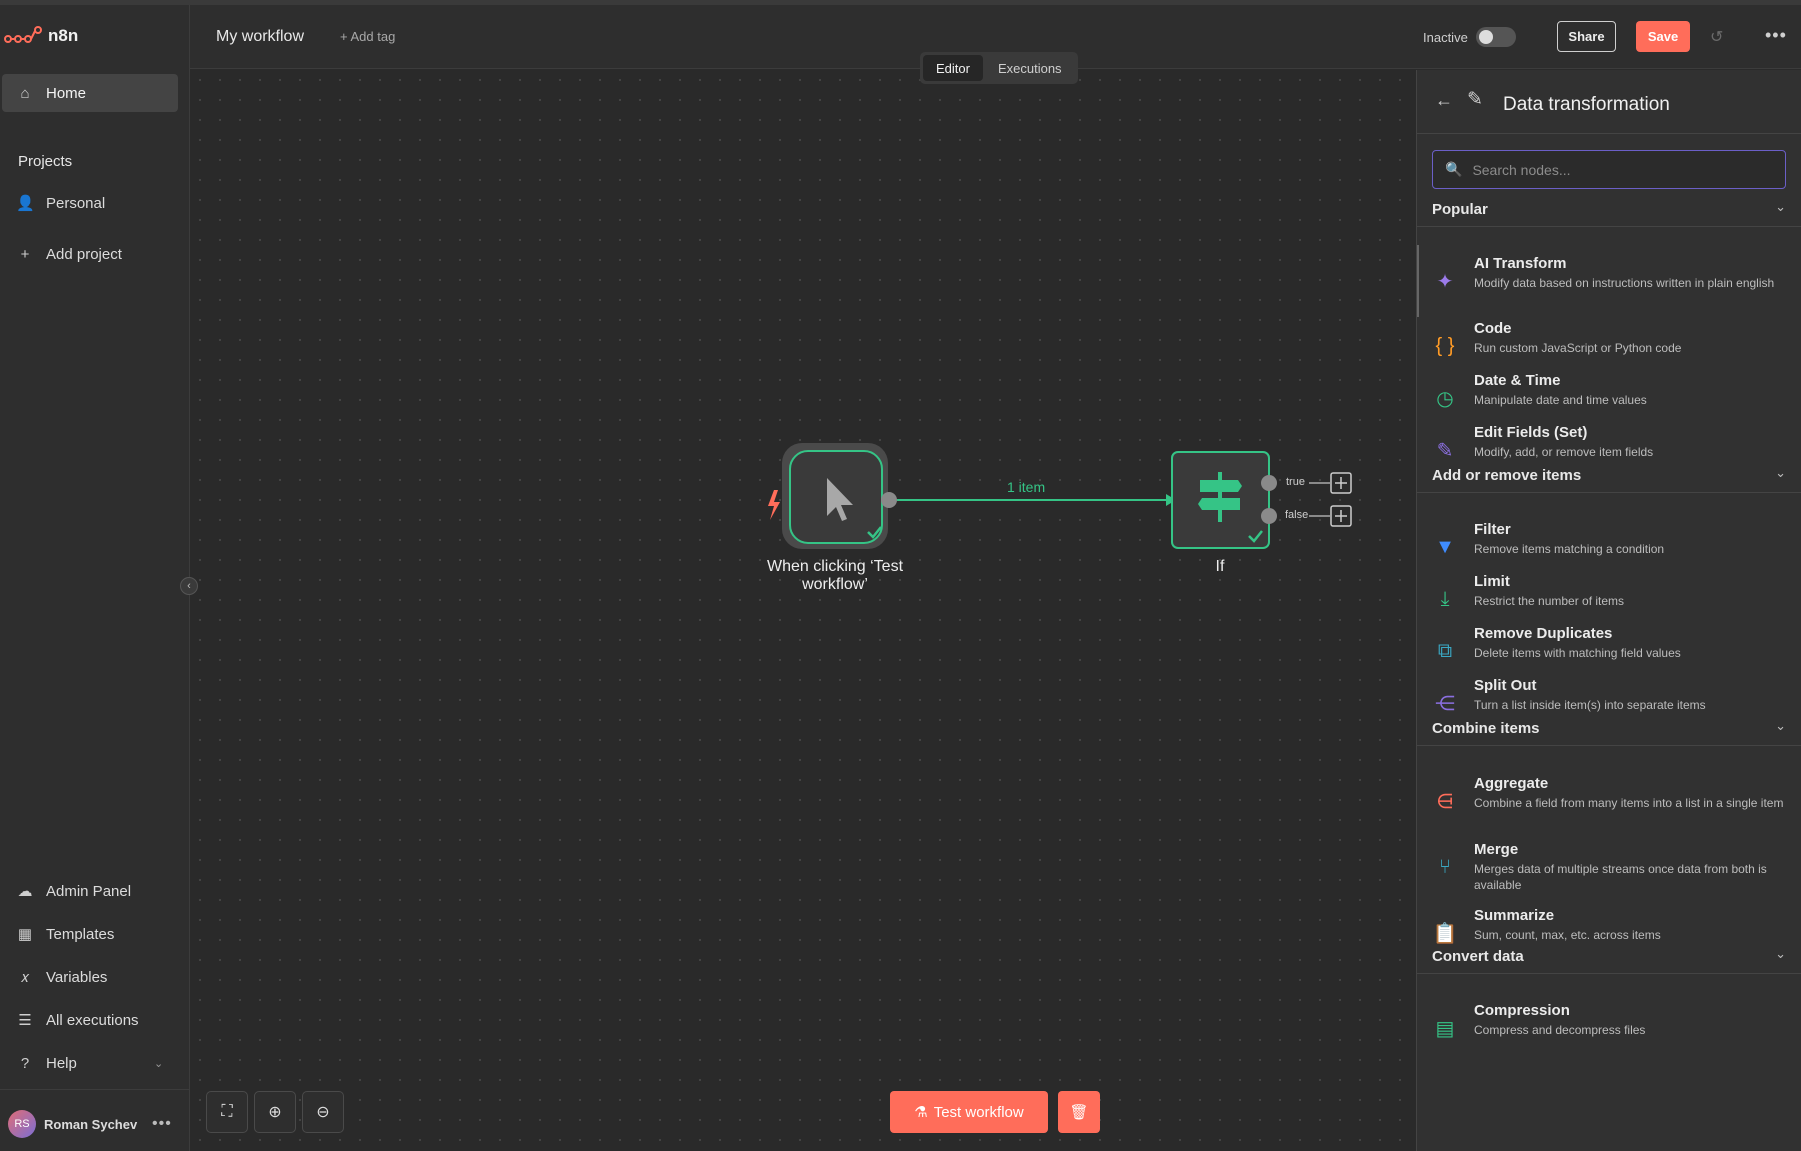 Image resolution: width=1801 pixels, height=1151 pixels. Describe the element at coordinates (90, 93) in the screenshot. I see `sidebar-item-home: ⌂ Home` at that location.